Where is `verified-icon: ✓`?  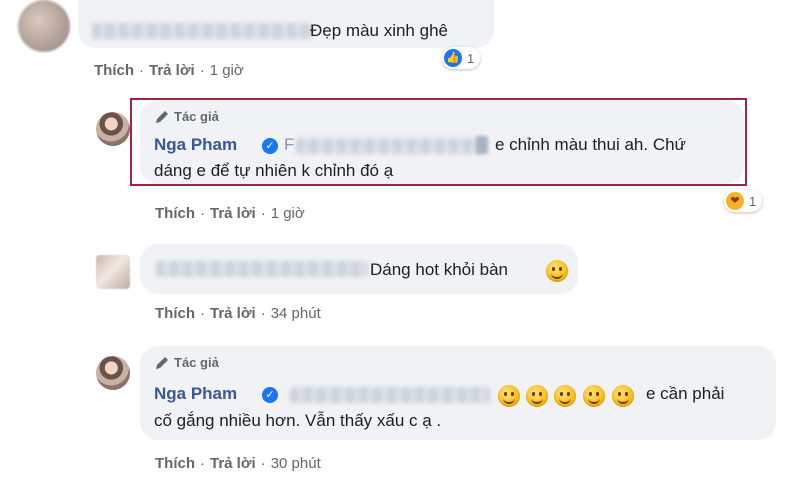 verified-icon: ✓ is located at coordinates (270, 395).